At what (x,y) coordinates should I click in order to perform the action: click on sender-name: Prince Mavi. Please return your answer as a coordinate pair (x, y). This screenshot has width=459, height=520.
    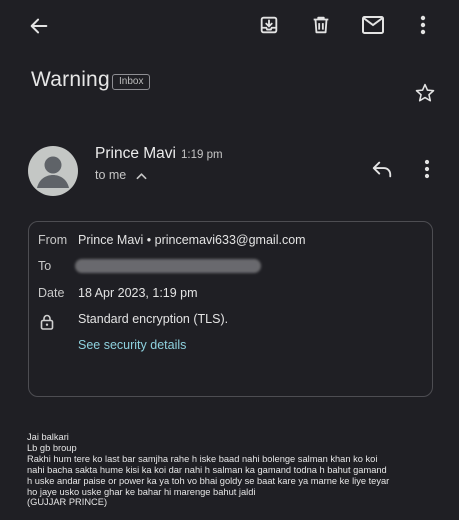
    Looking at the image, I should click on (135, 154).